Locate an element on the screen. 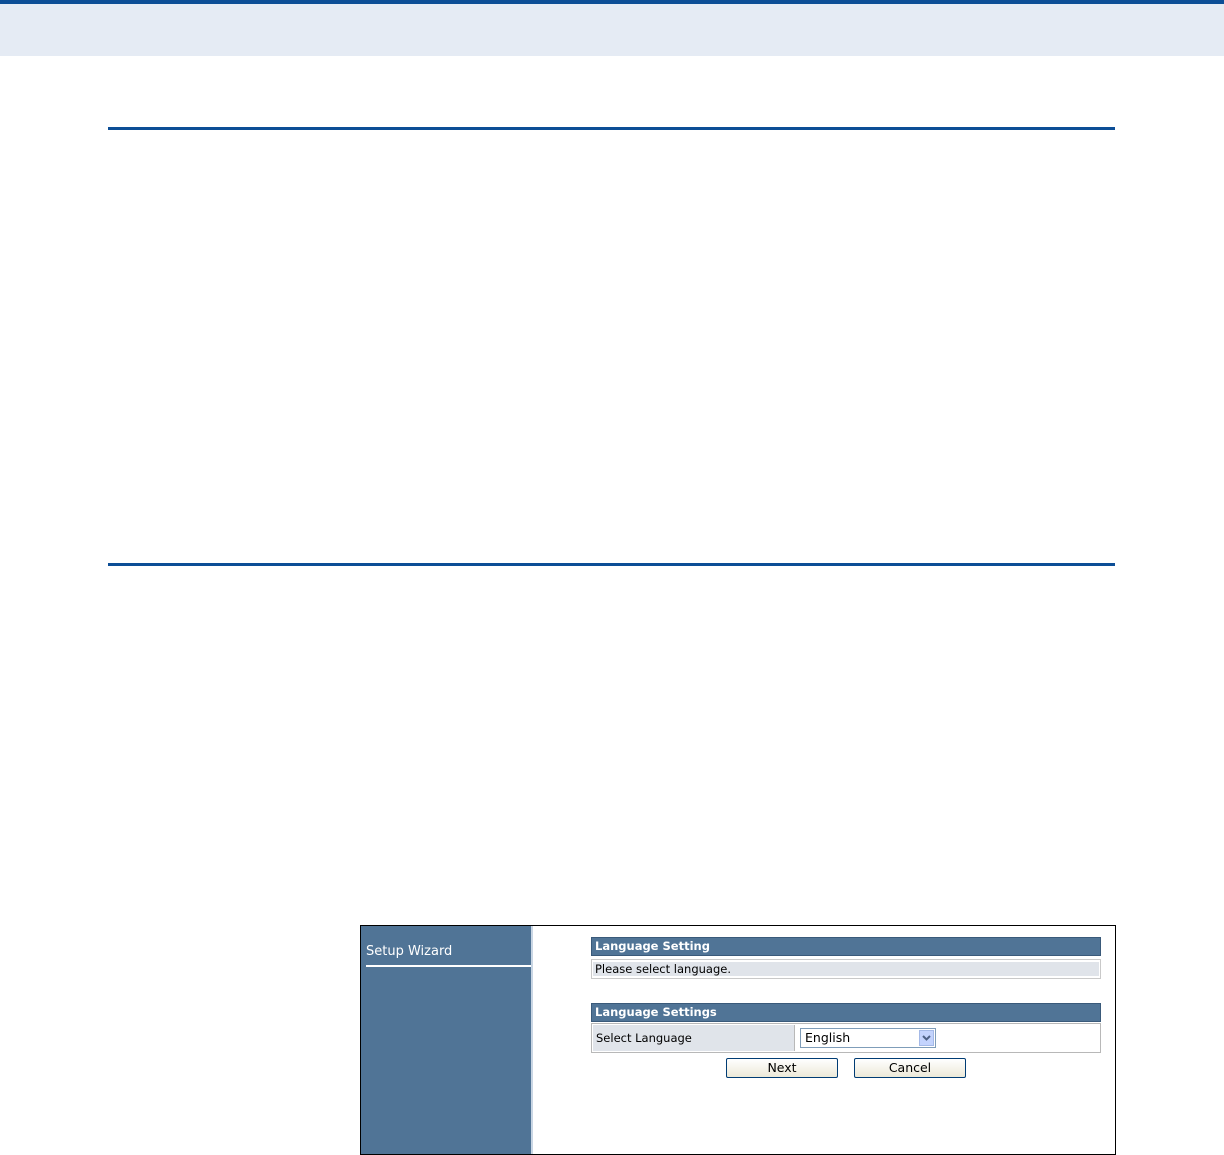  next-button: Next is located at coordinates (782, 1068).